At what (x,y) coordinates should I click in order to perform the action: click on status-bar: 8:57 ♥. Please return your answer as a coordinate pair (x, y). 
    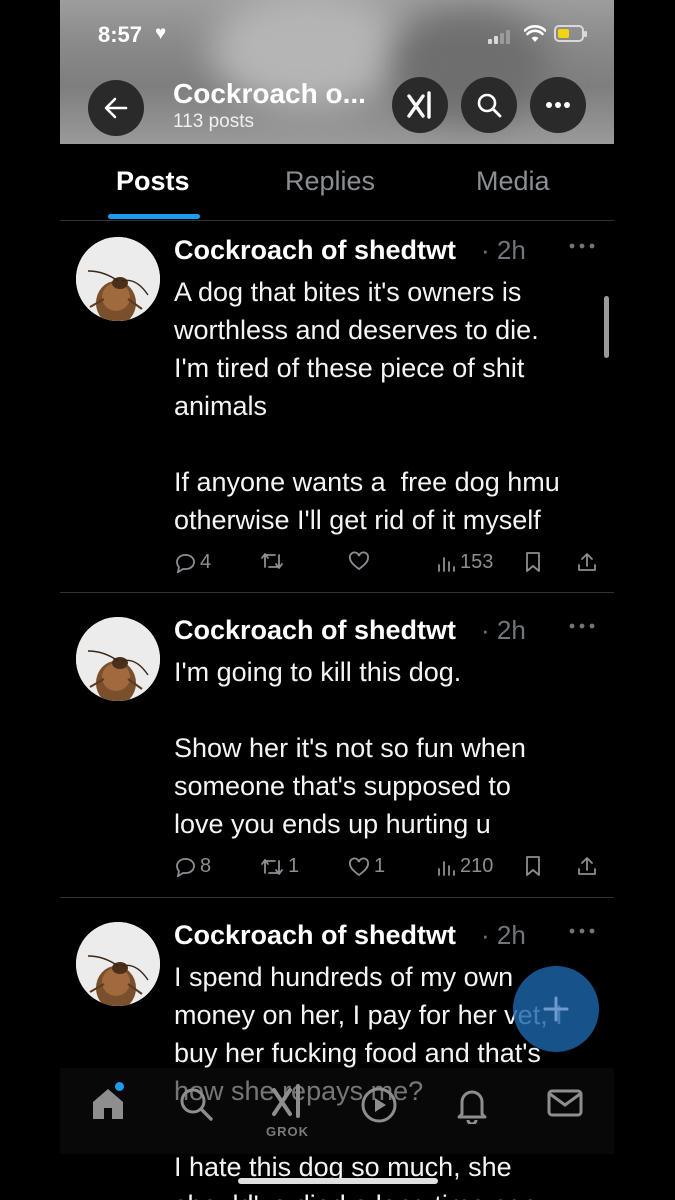
    Looking at the image, I should click on (337, 35).